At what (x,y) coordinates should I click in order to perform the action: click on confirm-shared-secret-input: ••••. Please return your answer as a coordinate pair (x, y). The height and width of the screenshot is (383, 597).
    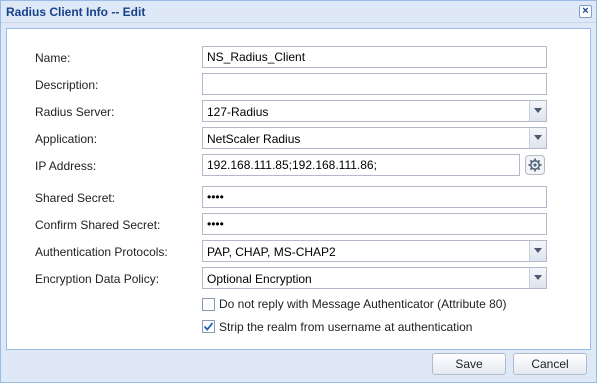
    Looking at the image, I should click on (374, 224).